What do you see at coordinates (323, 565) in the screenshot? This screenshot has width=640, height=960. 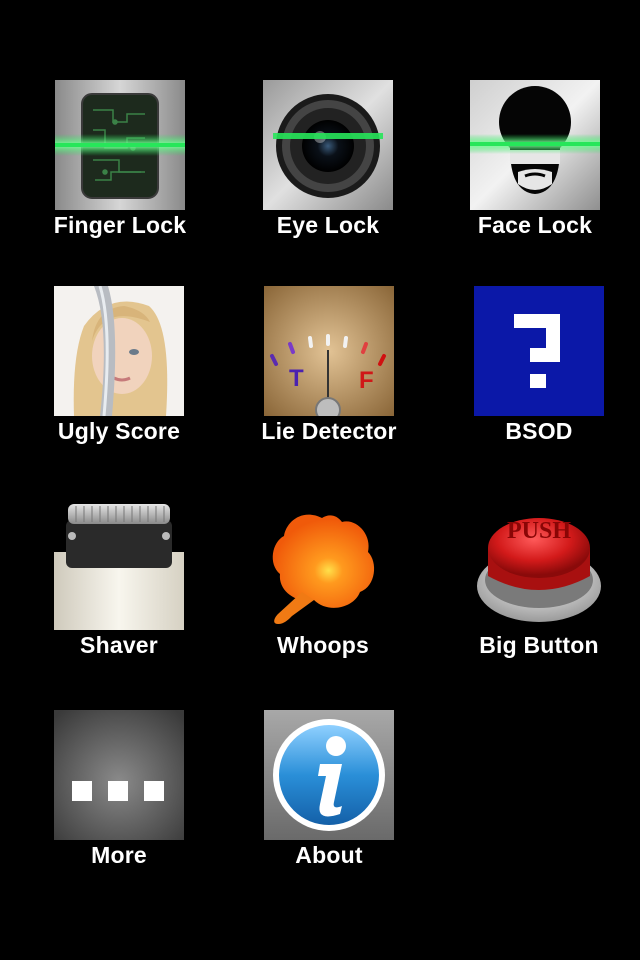 I see `whoopee-cushion-icon` at bounding box center [323, 565].